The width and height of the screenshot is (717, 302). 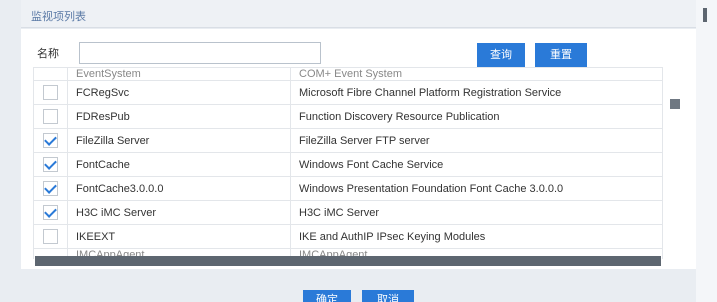 What do you see at coordinates (179, 116) in the screenshot?
I see `service-name-cell: FDResPub` at bounding box center [179, 116].